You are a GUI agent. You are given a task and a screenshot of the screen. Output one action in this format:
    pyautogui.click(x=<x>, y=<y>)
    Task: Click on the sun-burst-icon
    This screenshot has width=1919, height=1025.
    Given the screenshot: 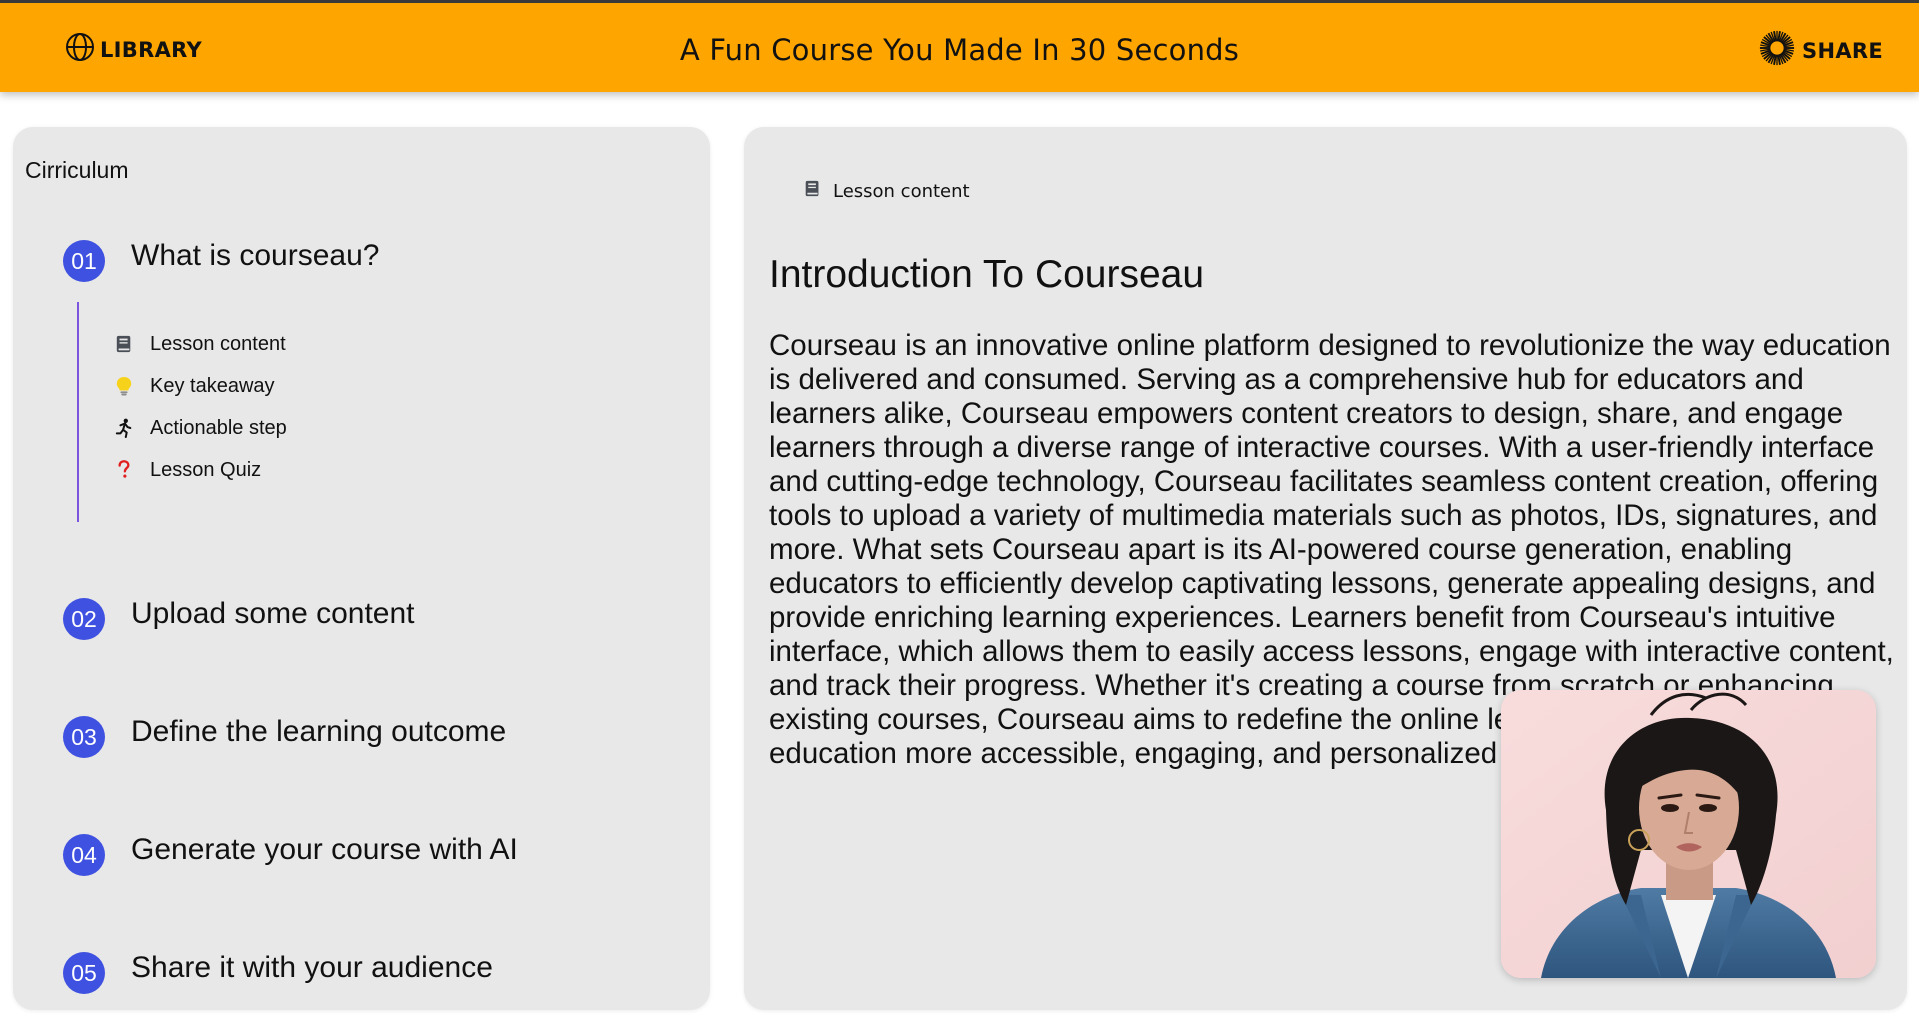 What is the action you would take?
    pyautogui.click(x=1777, y=50)
    